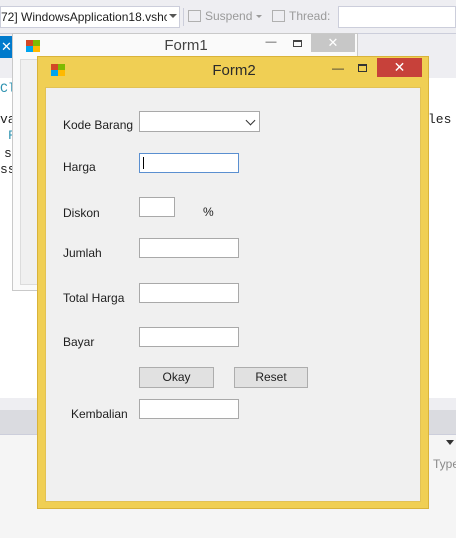 Image resolution: width=456 pixels, height=538 pixels. Describe the element at coordinates (79, 342) in the screenshot. I see `bayar-label: Bayar` at that location.